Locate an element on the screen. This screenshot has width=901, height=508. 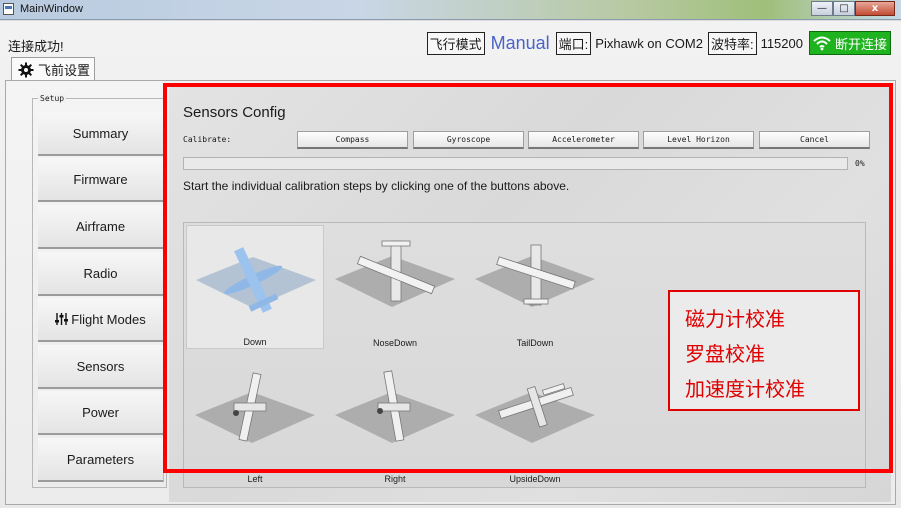
annotation-line: 加速度计校准 is located at coordinates (745, 389).